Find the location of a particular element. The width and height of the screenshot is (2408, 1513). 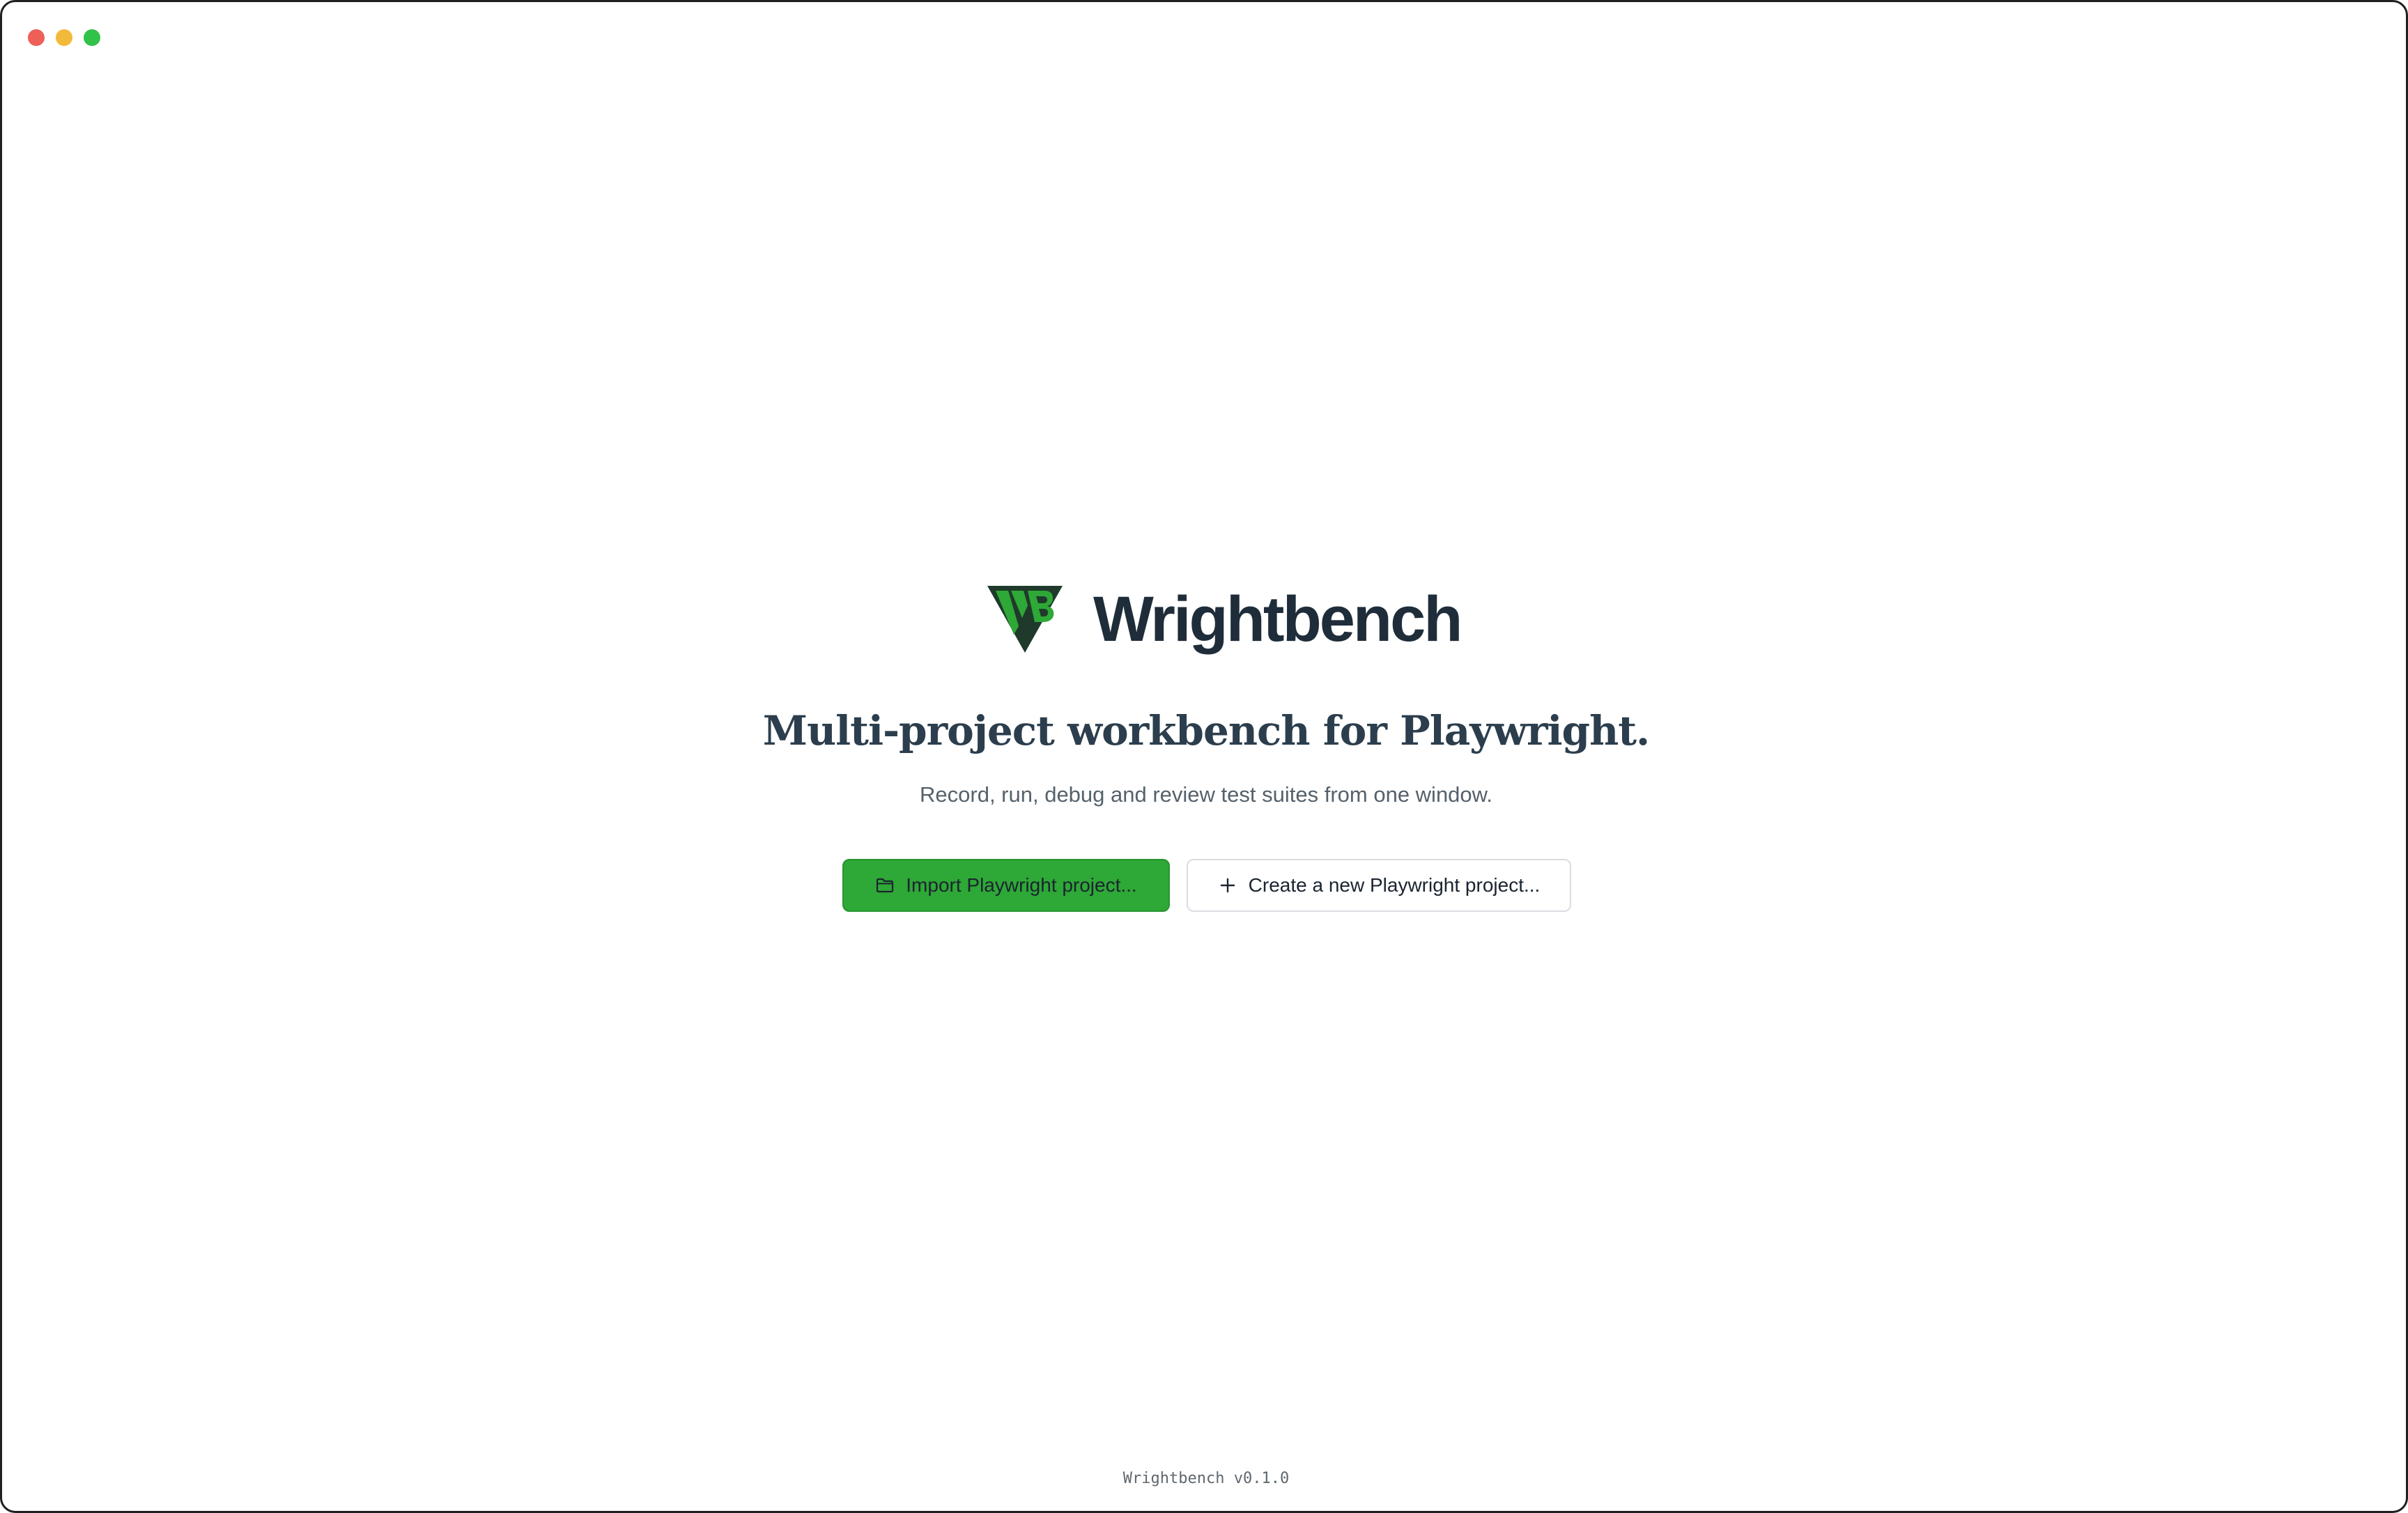

maximize-window-button is located at coordinates (92, 37).